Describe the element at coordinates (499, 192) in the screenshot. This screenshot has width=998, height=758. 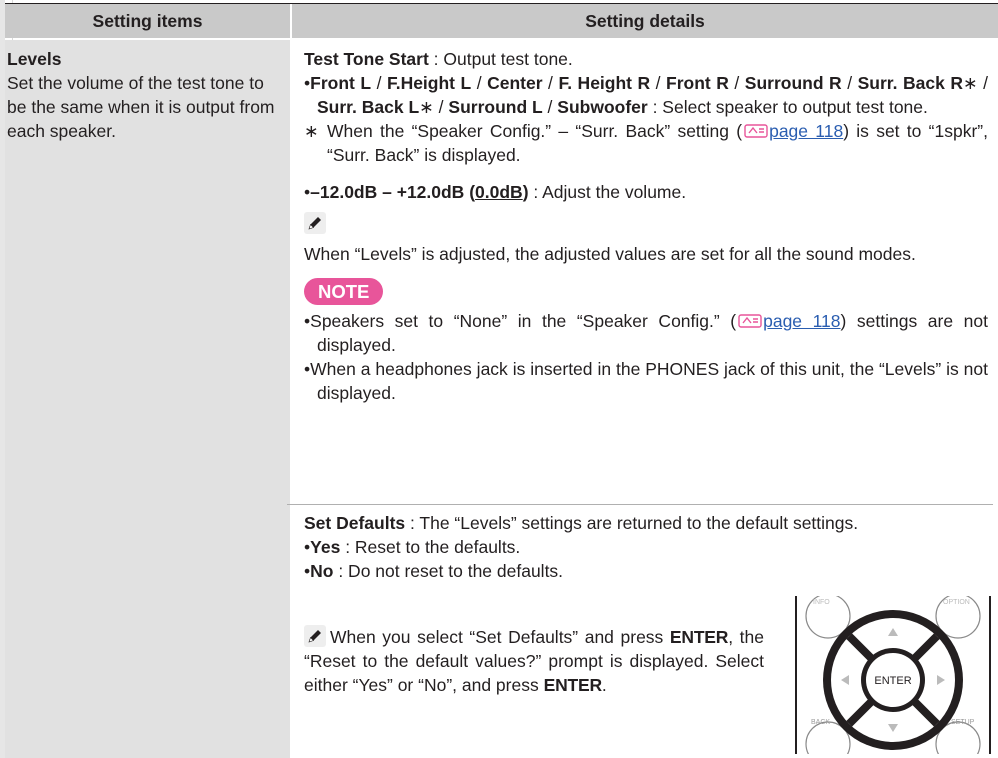
I see `volume-default: 0.0dB` at that location.